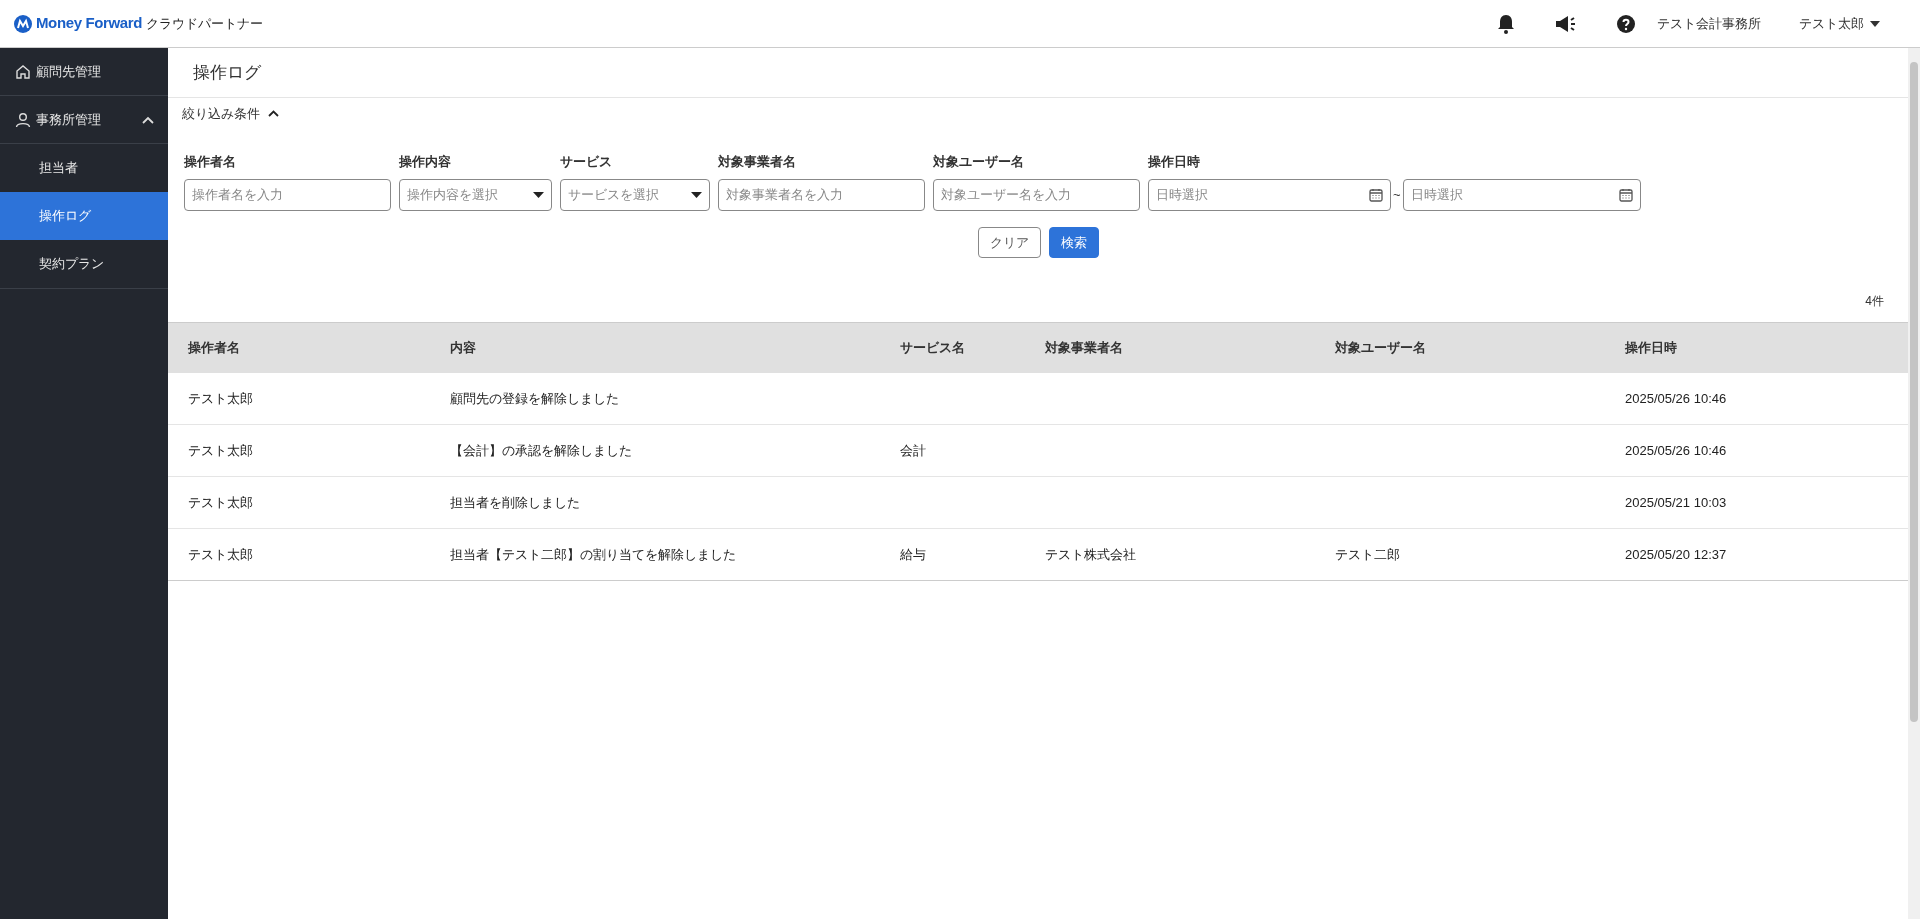 Image resolution: width=1920 pixels, height=919 pixels. I want to click on page-title: 操作ログ, so click(227, 72).